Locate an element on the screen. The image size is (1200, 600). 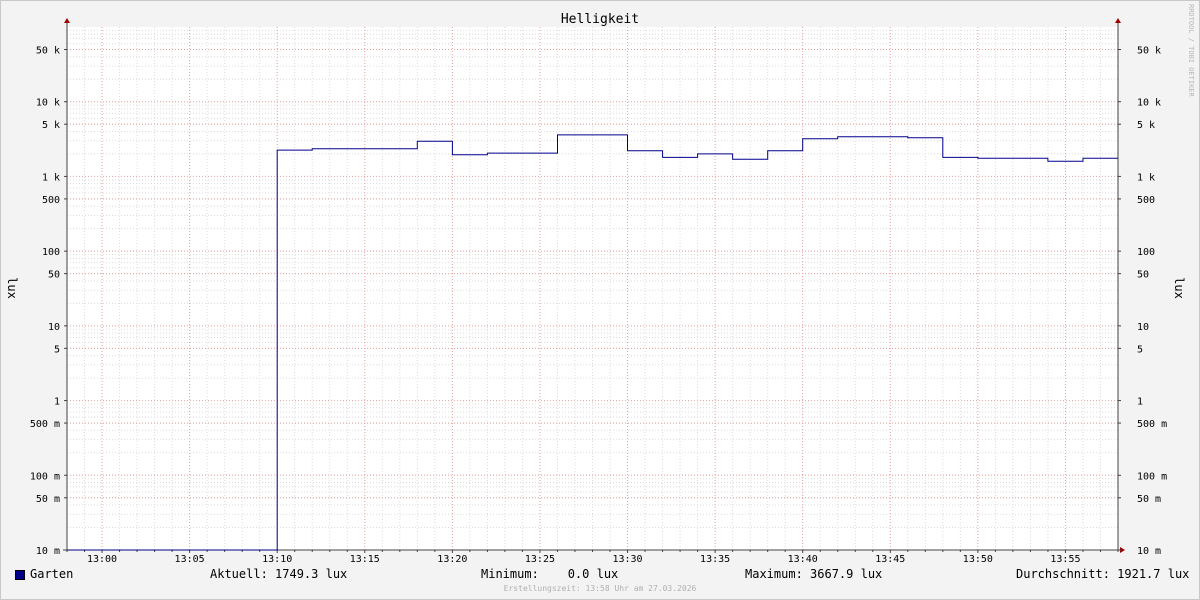
y-tick-label-right: 10 m is located at coordinates (1149, 551).